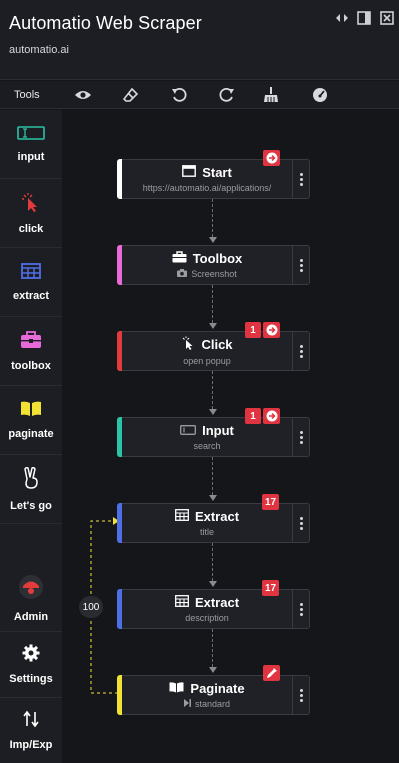 The image size is (399, 763). Describe the element at coordinates (207, 618) in the screenshot. I see `node-subtitle: description` at that location.